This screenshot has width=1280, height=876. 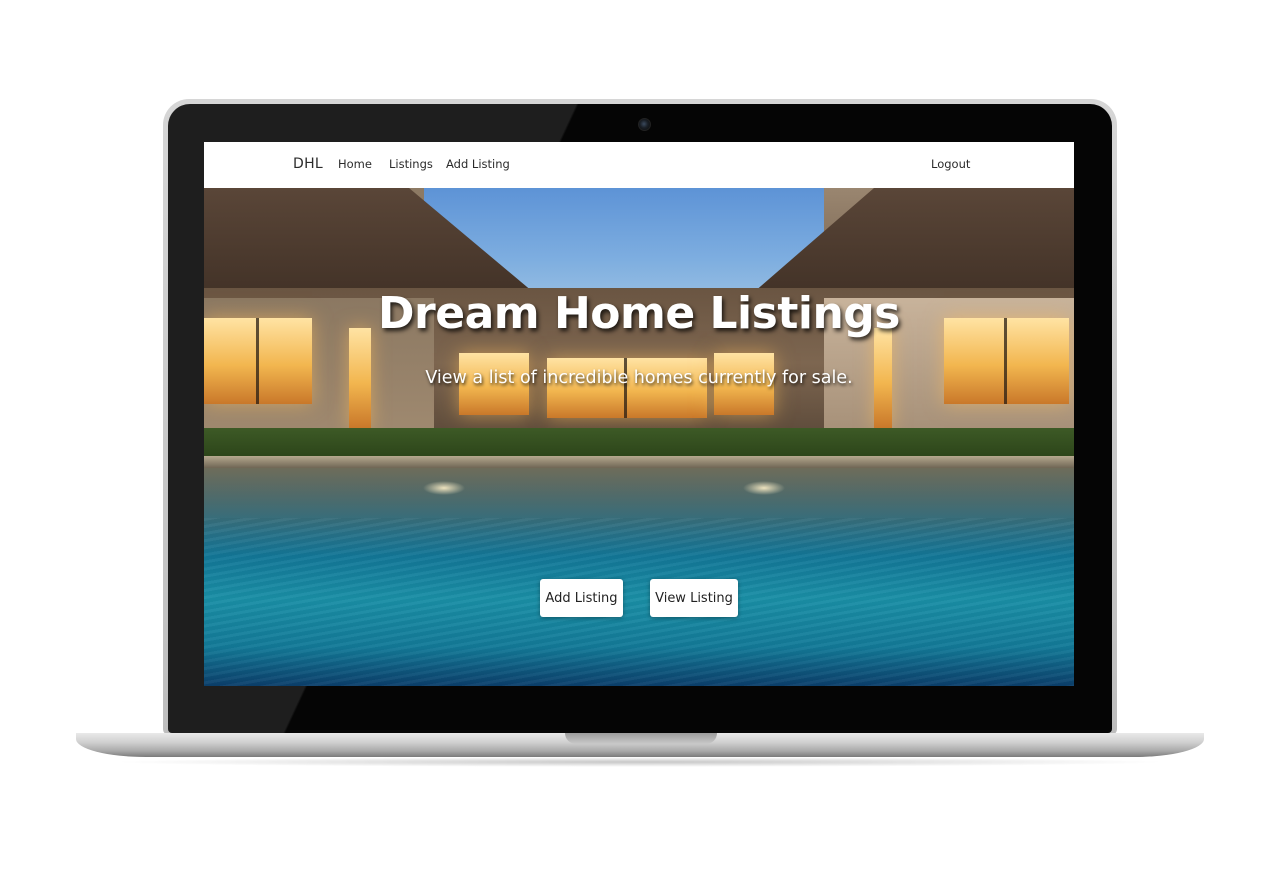 I want to click on hero-pool-edge, so click(x=639, y=462).